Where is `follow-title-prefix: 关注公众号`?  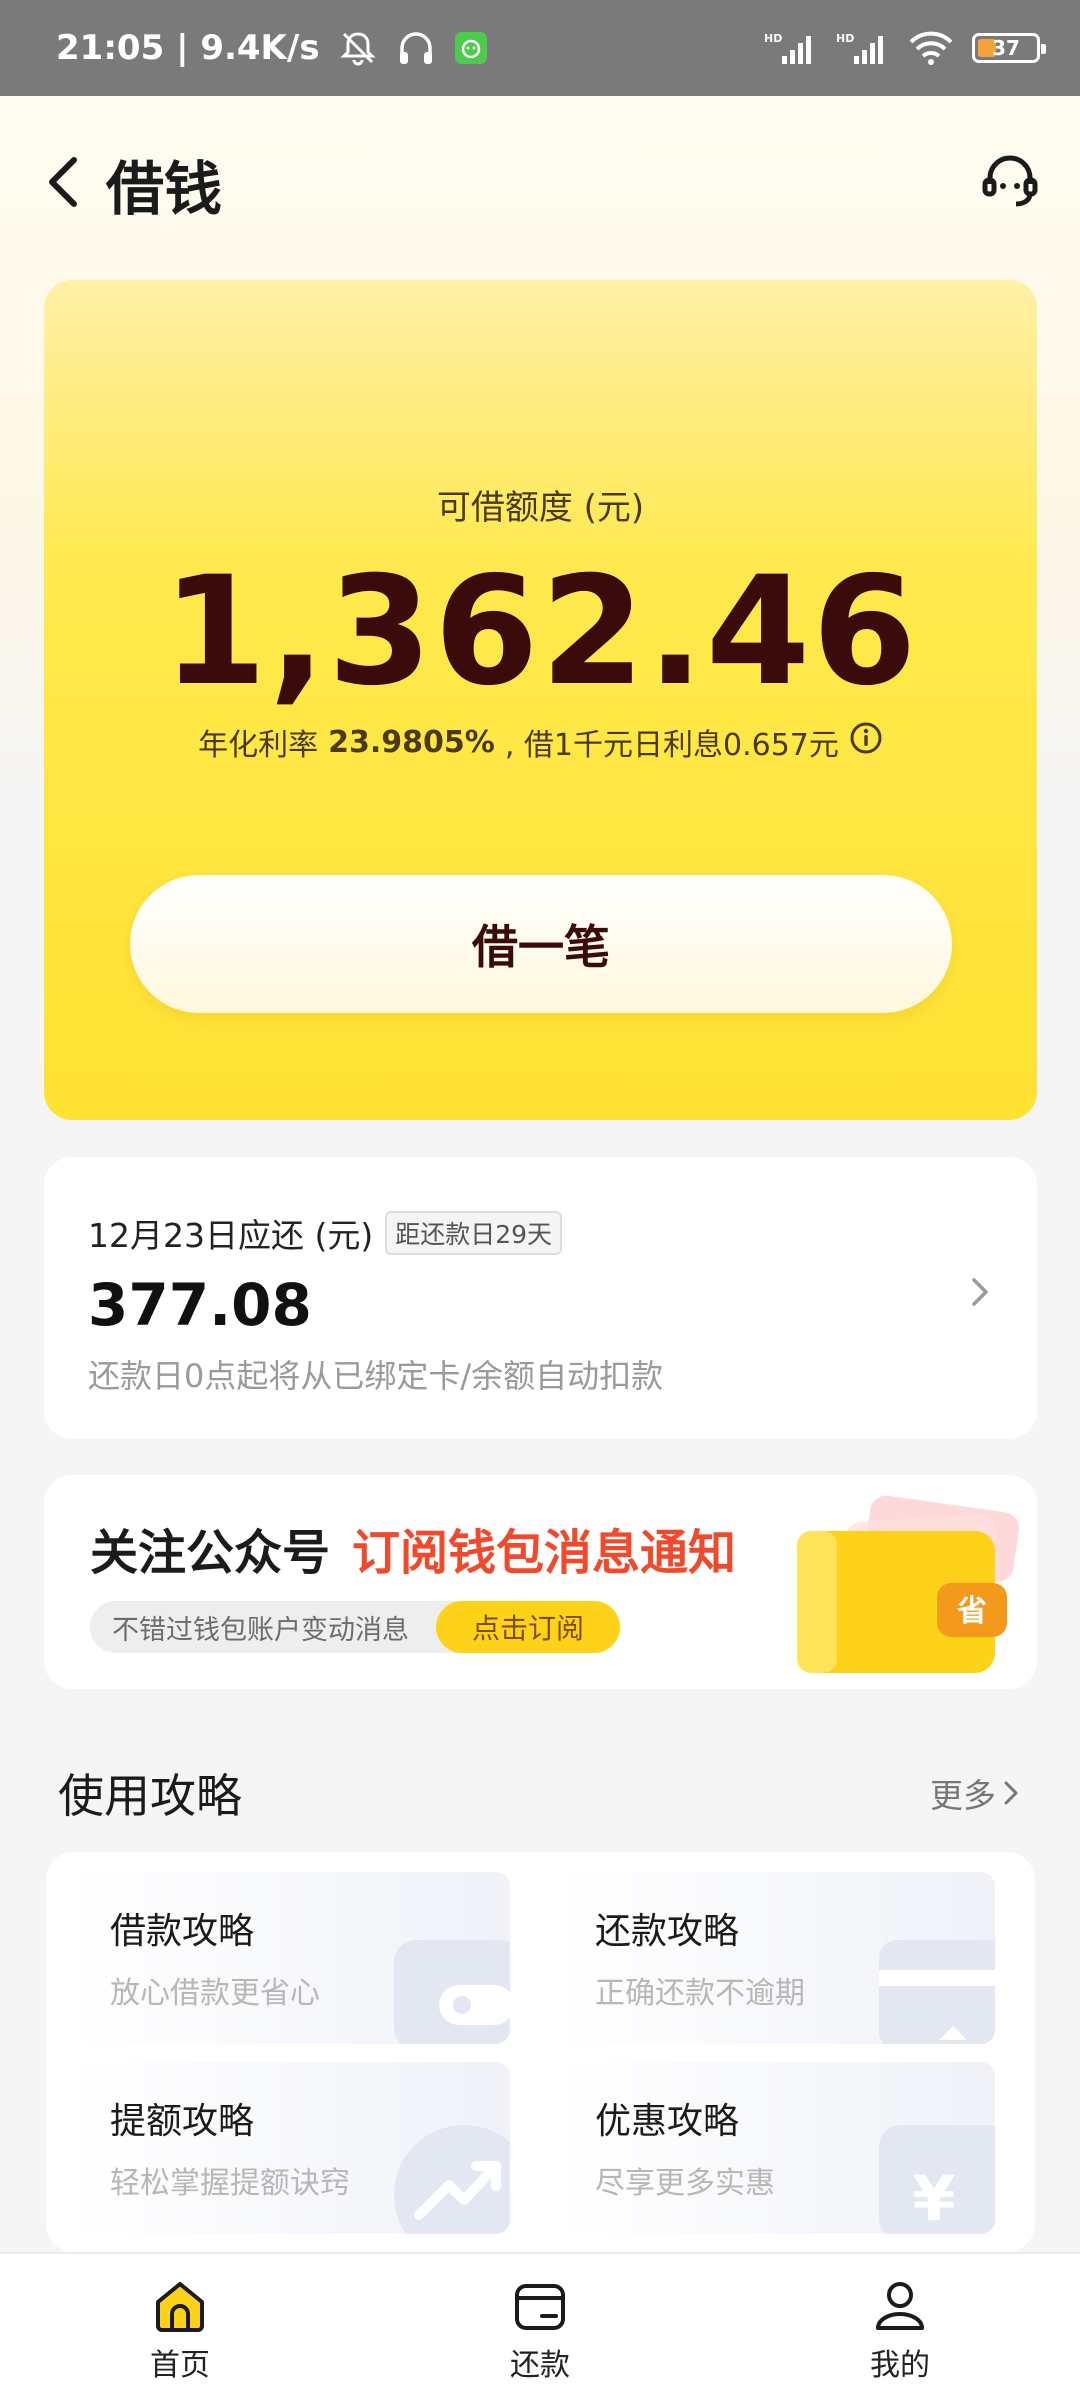
follow-title-prefix: 关注公众号 is located at coordinates (210, 1553).